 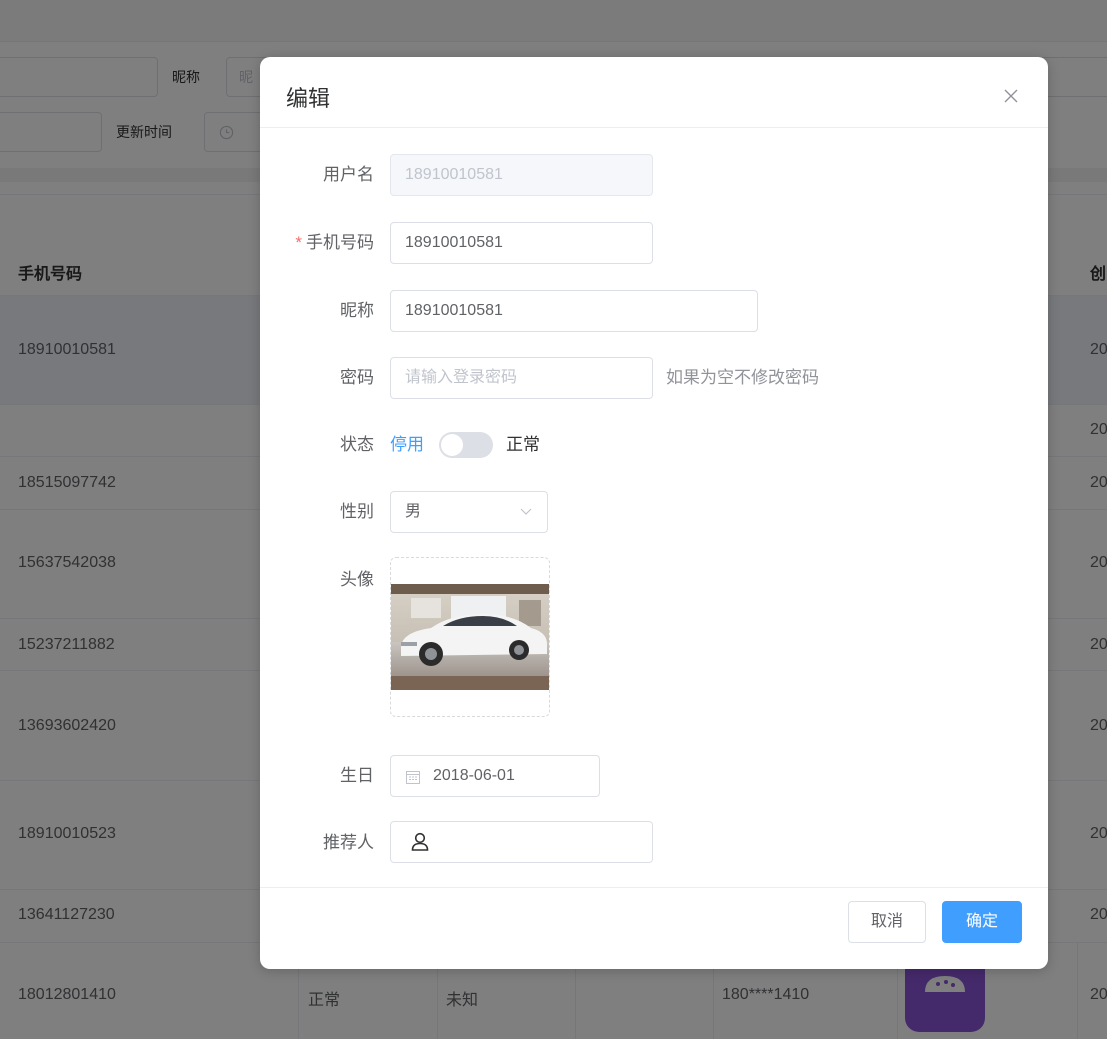 I want to click on password-hint: 如果为空不修改密码, so click(x=742, y=377).